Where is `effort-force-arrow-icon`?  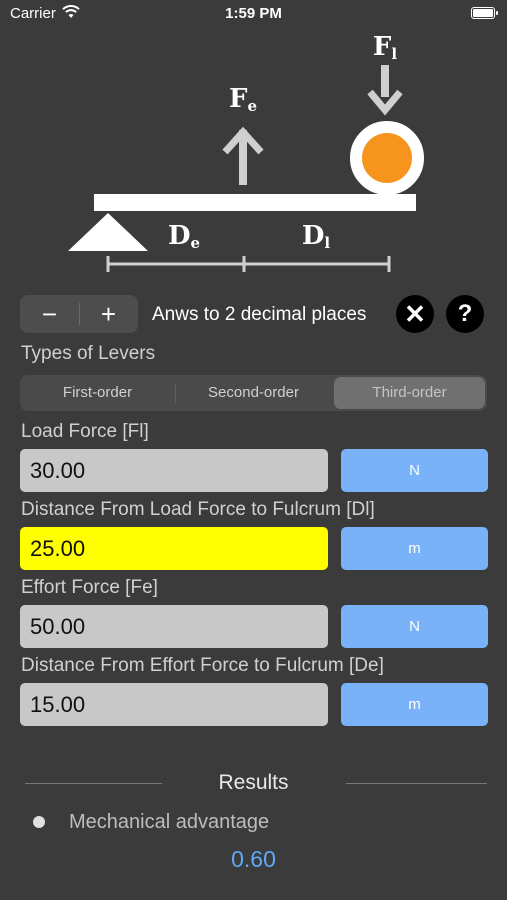
effort-force-arrow-icon is located at coordinates (243, 155).